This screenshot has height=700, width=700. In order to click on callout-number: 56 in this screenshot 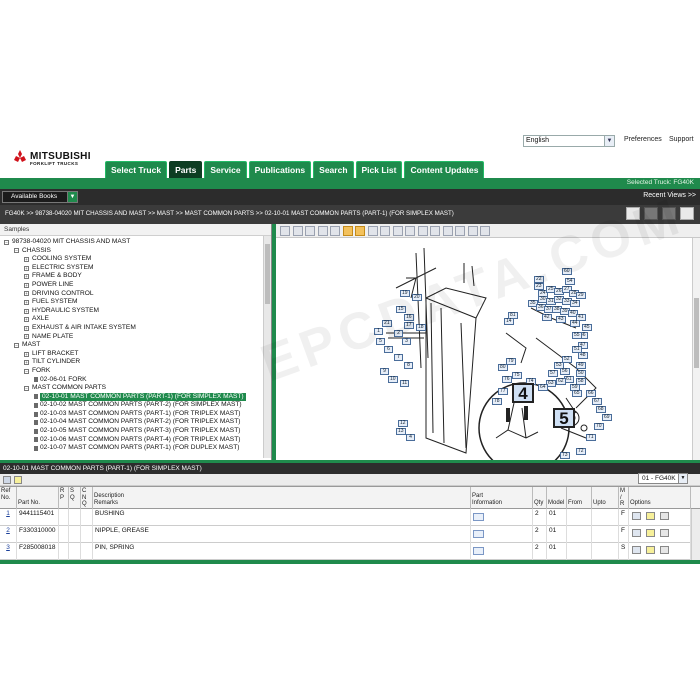, I will do `click(565, 371)`.